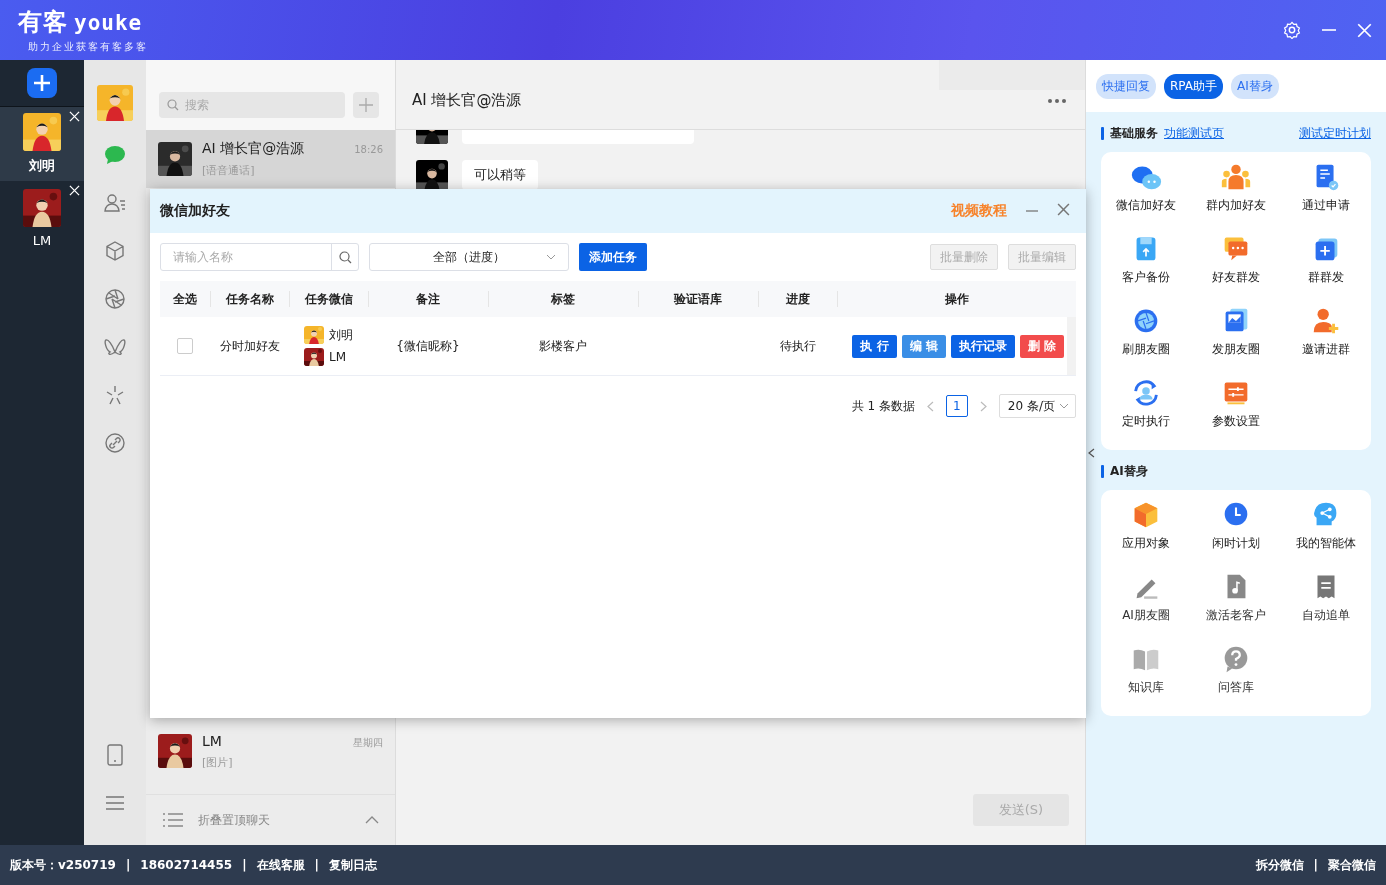 The image size is (1386, 885). Describe the element at coordinates (43, 22) in the screenshot. I see `logo-text: 有客` at that location.